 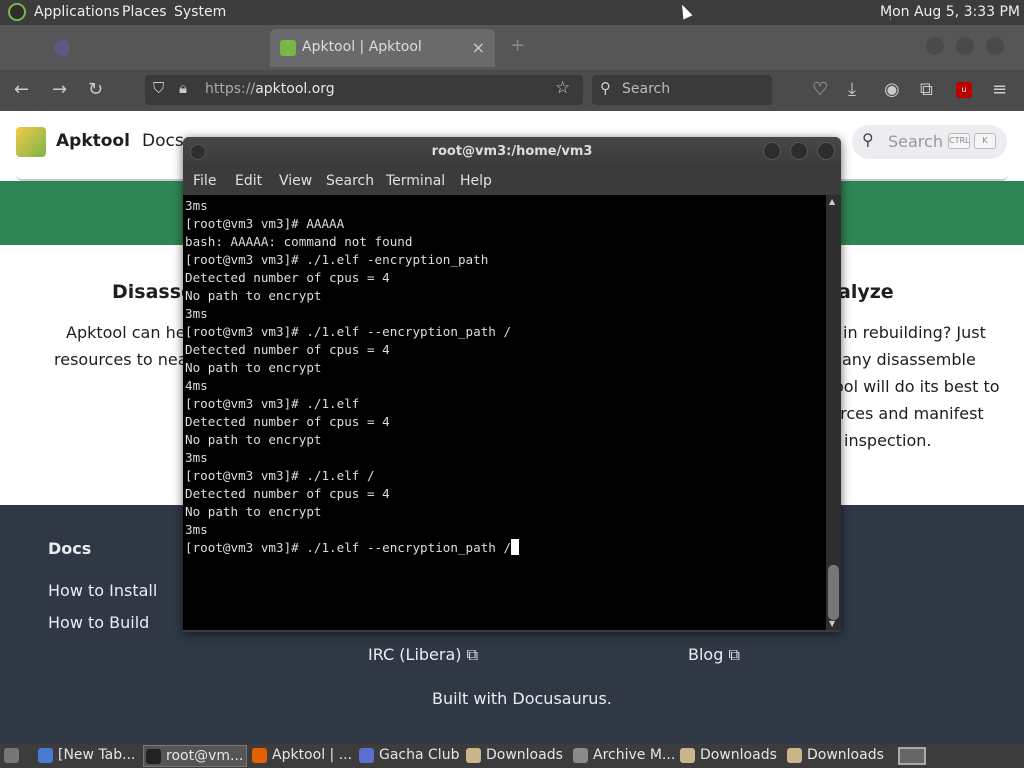 I want to click on site-search-button: ⚲ Search CTRL K, so click(x=929, y=142).